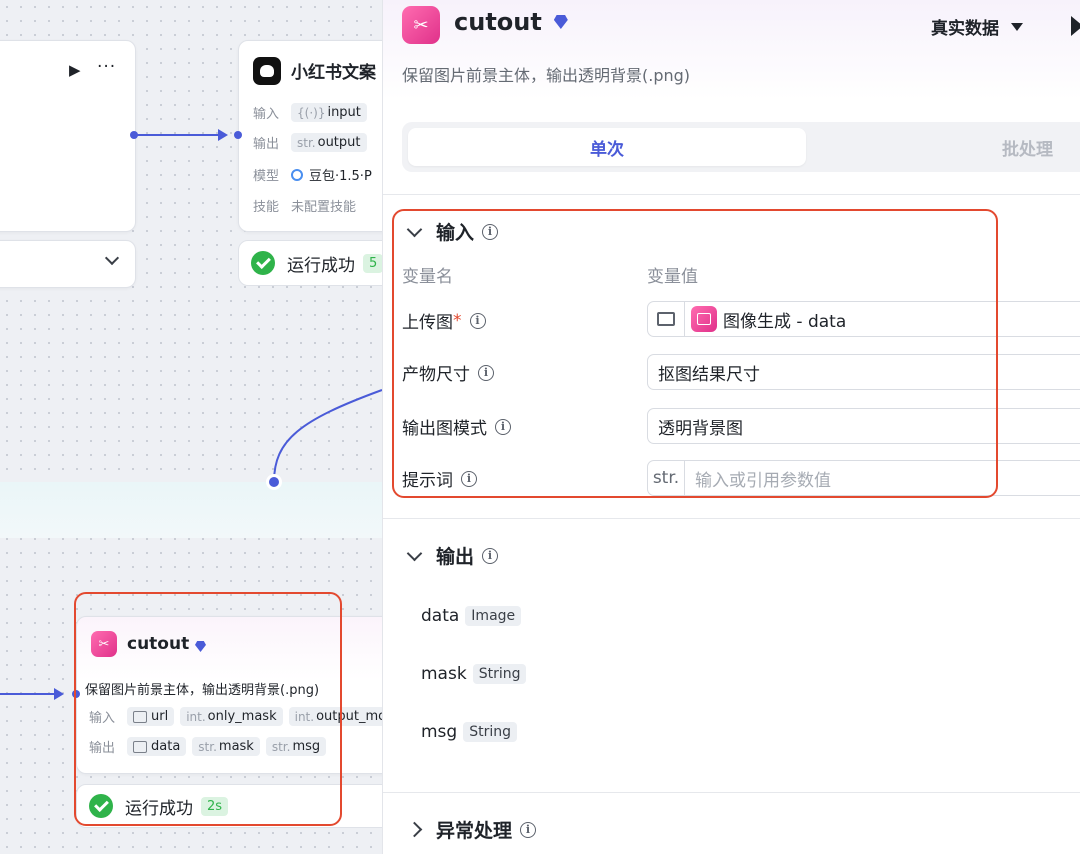 Image resolution: width=1080 pixels, height=854 pixels. What do you see at coordinates (274, 482) in the screenshot?
I see `connection-handle` at bounding box center [274, 482].